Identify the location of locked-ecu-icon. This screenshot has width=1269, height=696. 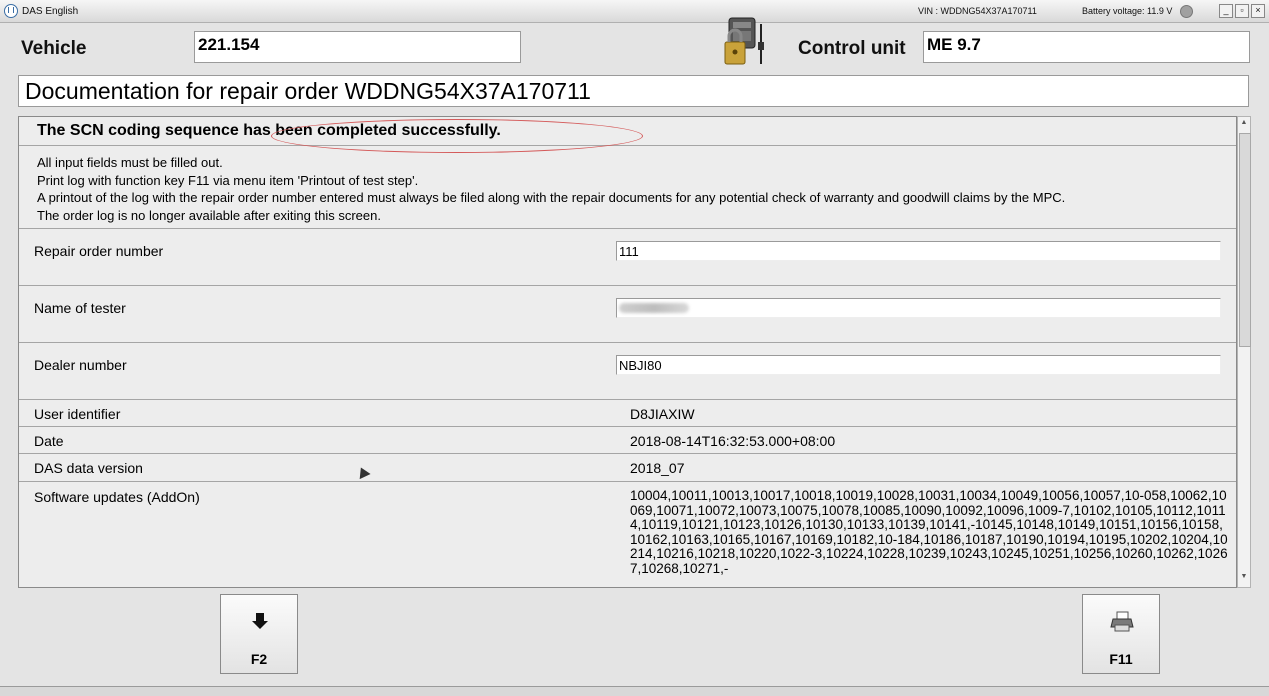
(744, 41).